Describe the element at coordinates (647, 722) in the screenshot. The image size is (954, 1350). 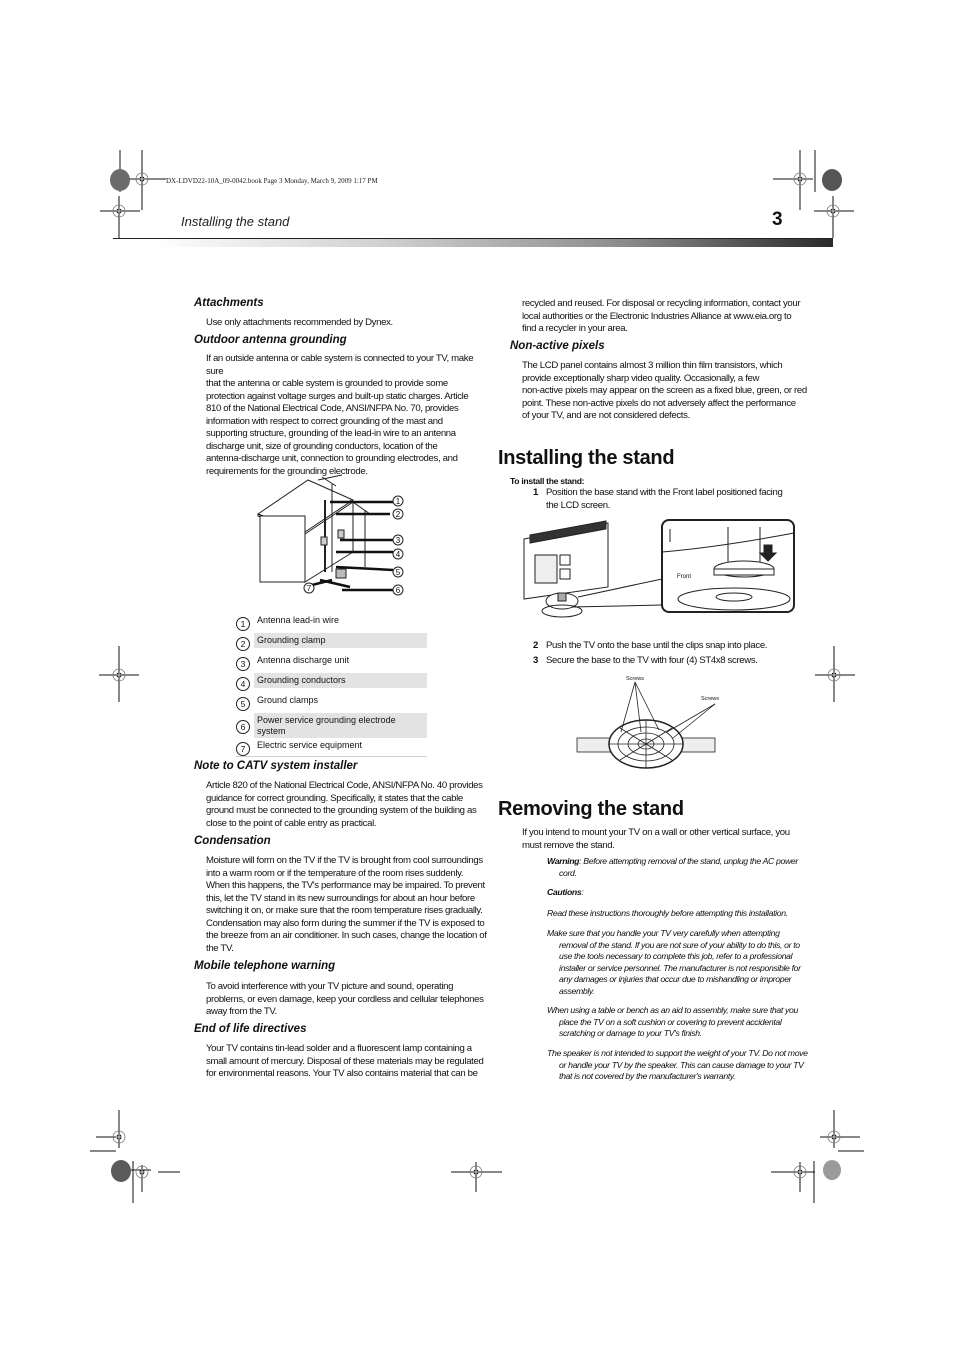
I see `base-screws-figure: Screws Screws` at that location.